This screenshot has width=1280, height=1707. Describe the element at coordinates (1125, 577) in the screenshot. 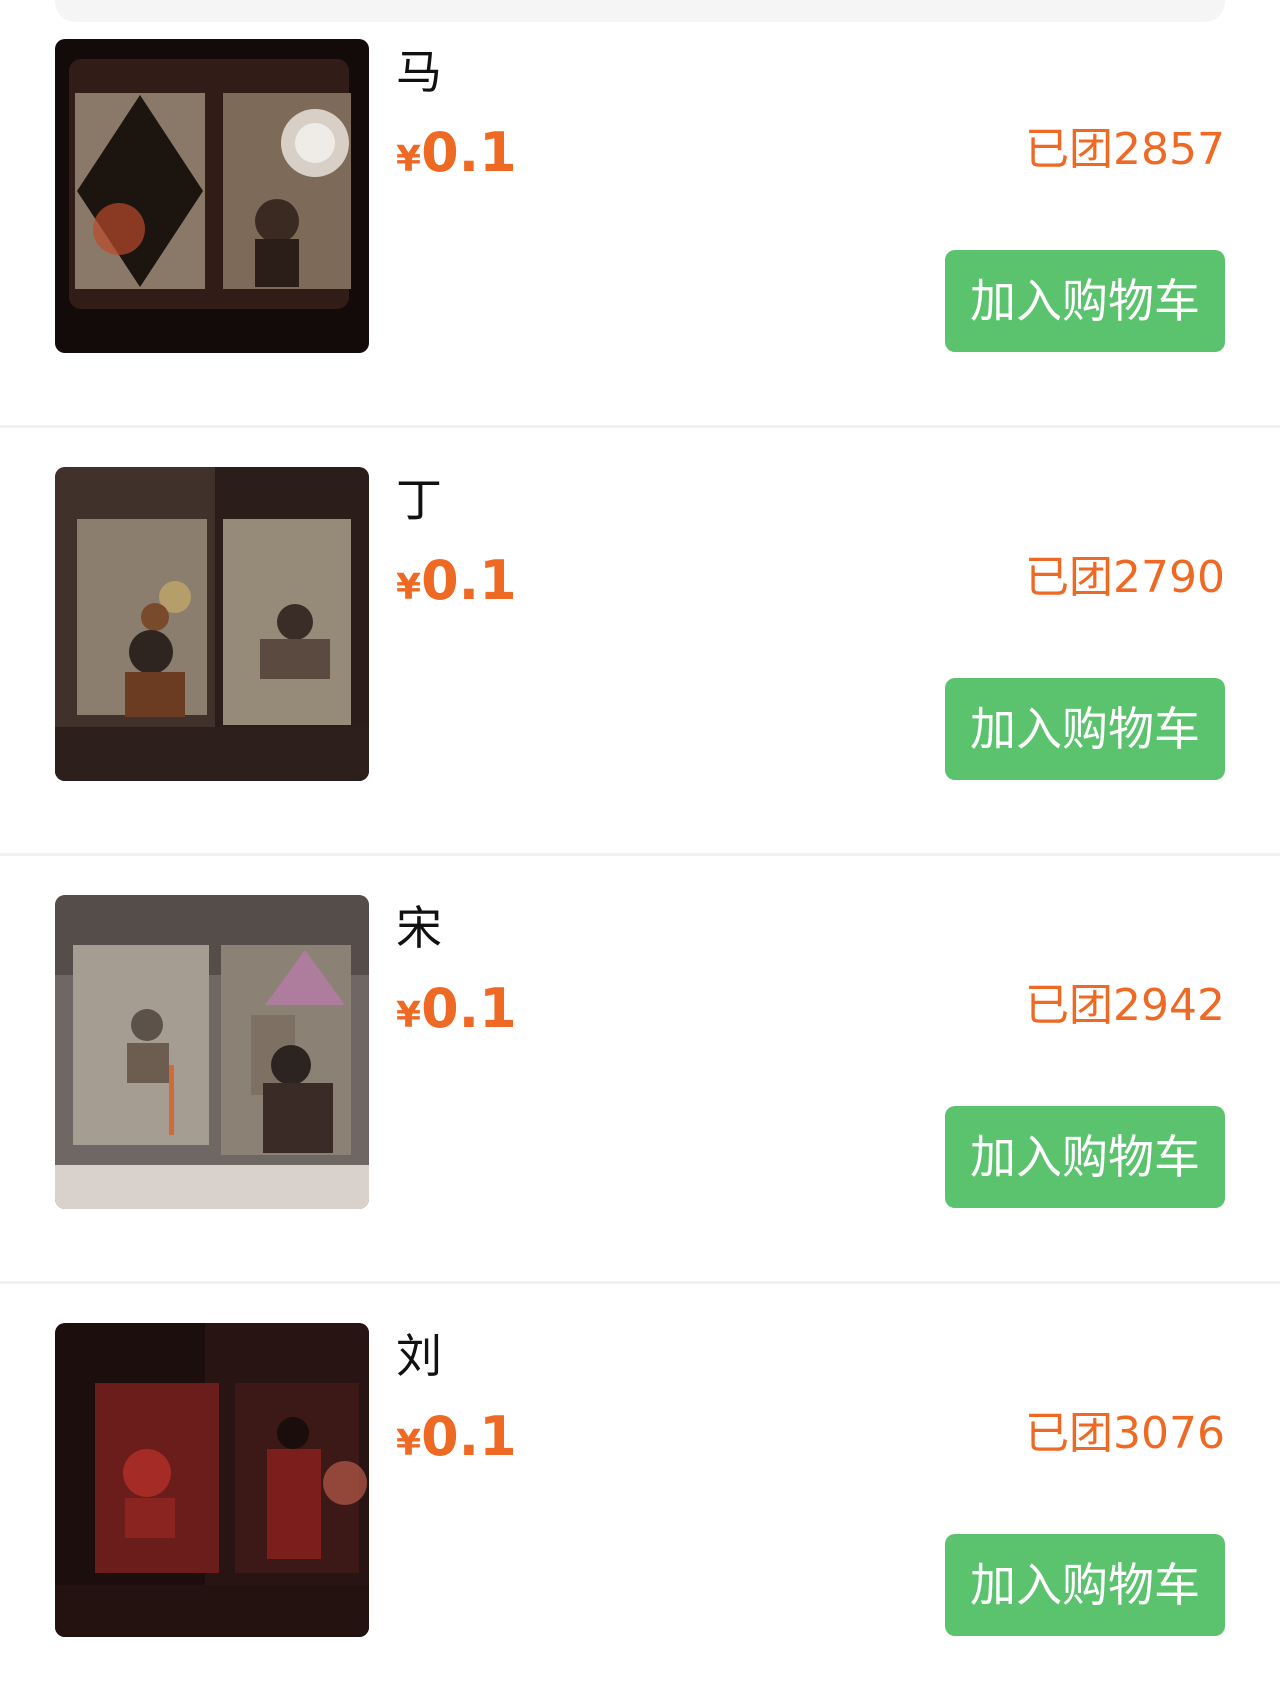

I see `sold-count: 已团2790` at that location.